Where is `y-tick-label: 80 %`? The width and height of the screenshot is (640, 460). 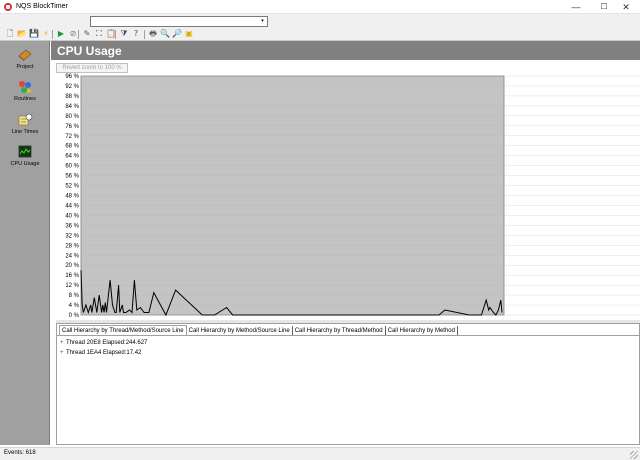
y-tick-label: 80 % is located at coordinates (72, 117).